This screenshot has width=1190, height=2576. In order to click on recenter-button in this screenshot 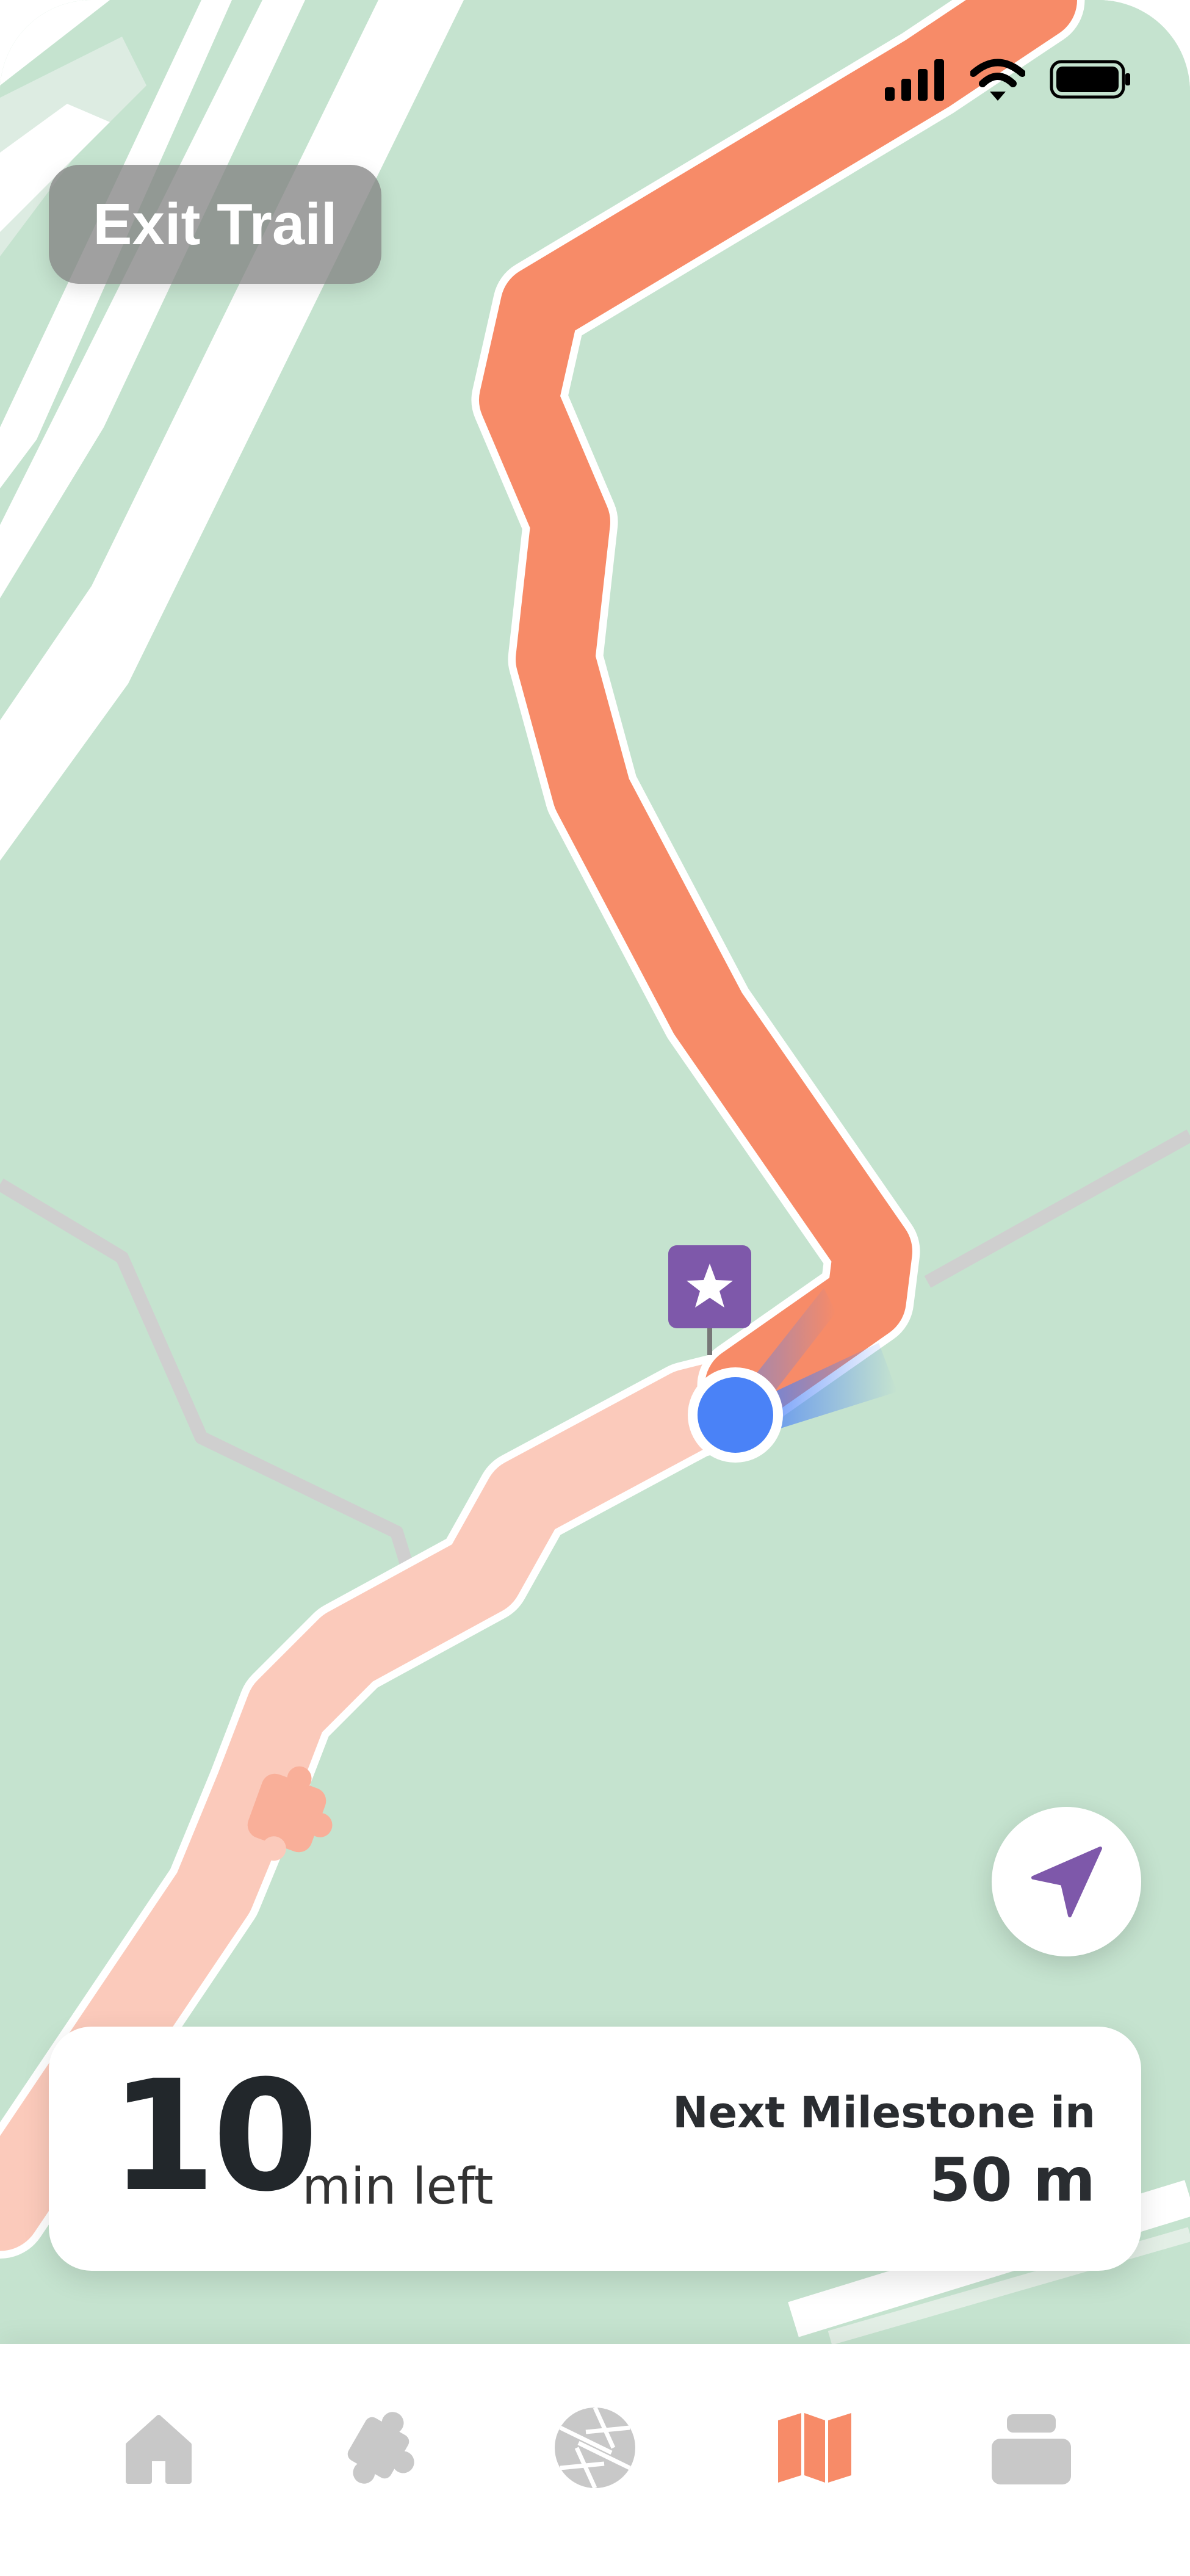, I will do `click(1066, 1881)`.